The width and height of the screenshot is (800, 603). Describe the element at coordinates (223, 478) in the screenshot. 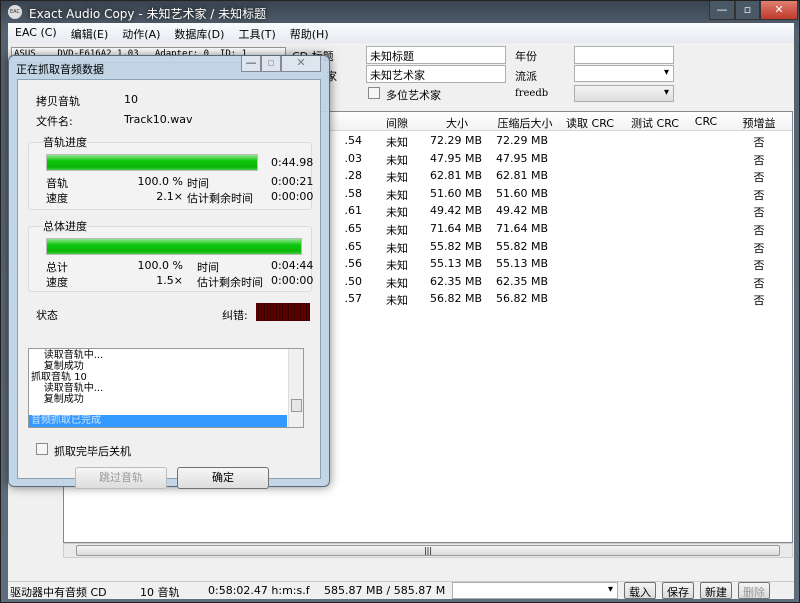

I see `ok-button: 确定` at that location.